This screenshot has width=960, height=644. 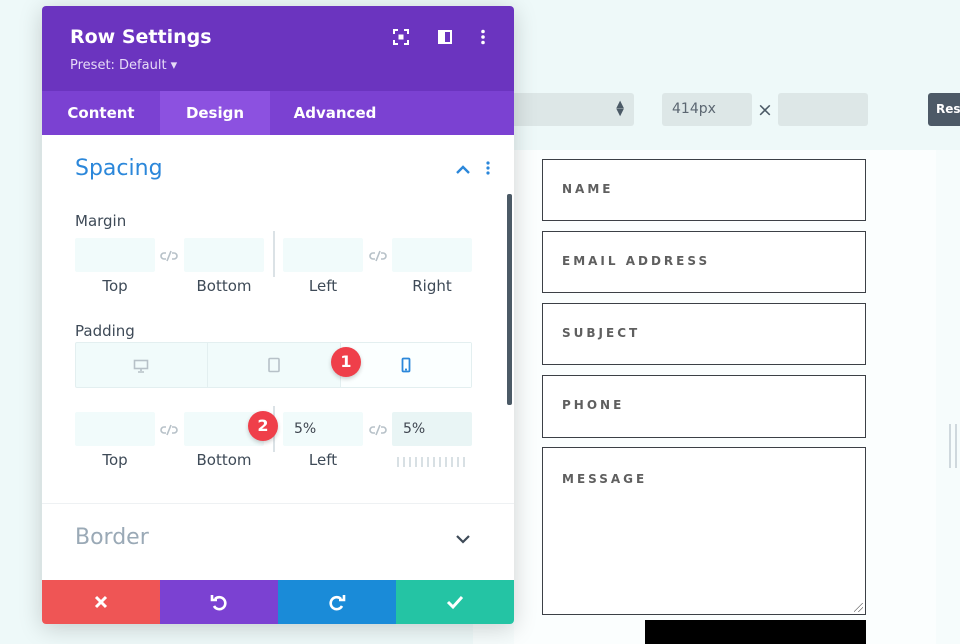 I want to click on tablet-icon, so click(x=274, y=365).